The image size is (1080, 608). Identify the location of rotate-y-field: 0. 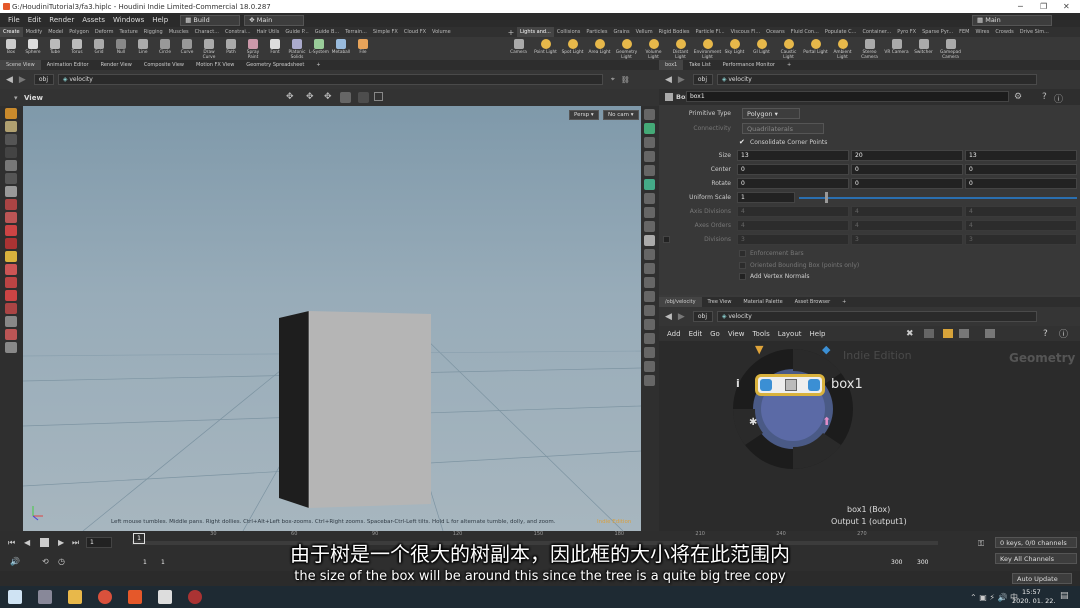
(907, 183).